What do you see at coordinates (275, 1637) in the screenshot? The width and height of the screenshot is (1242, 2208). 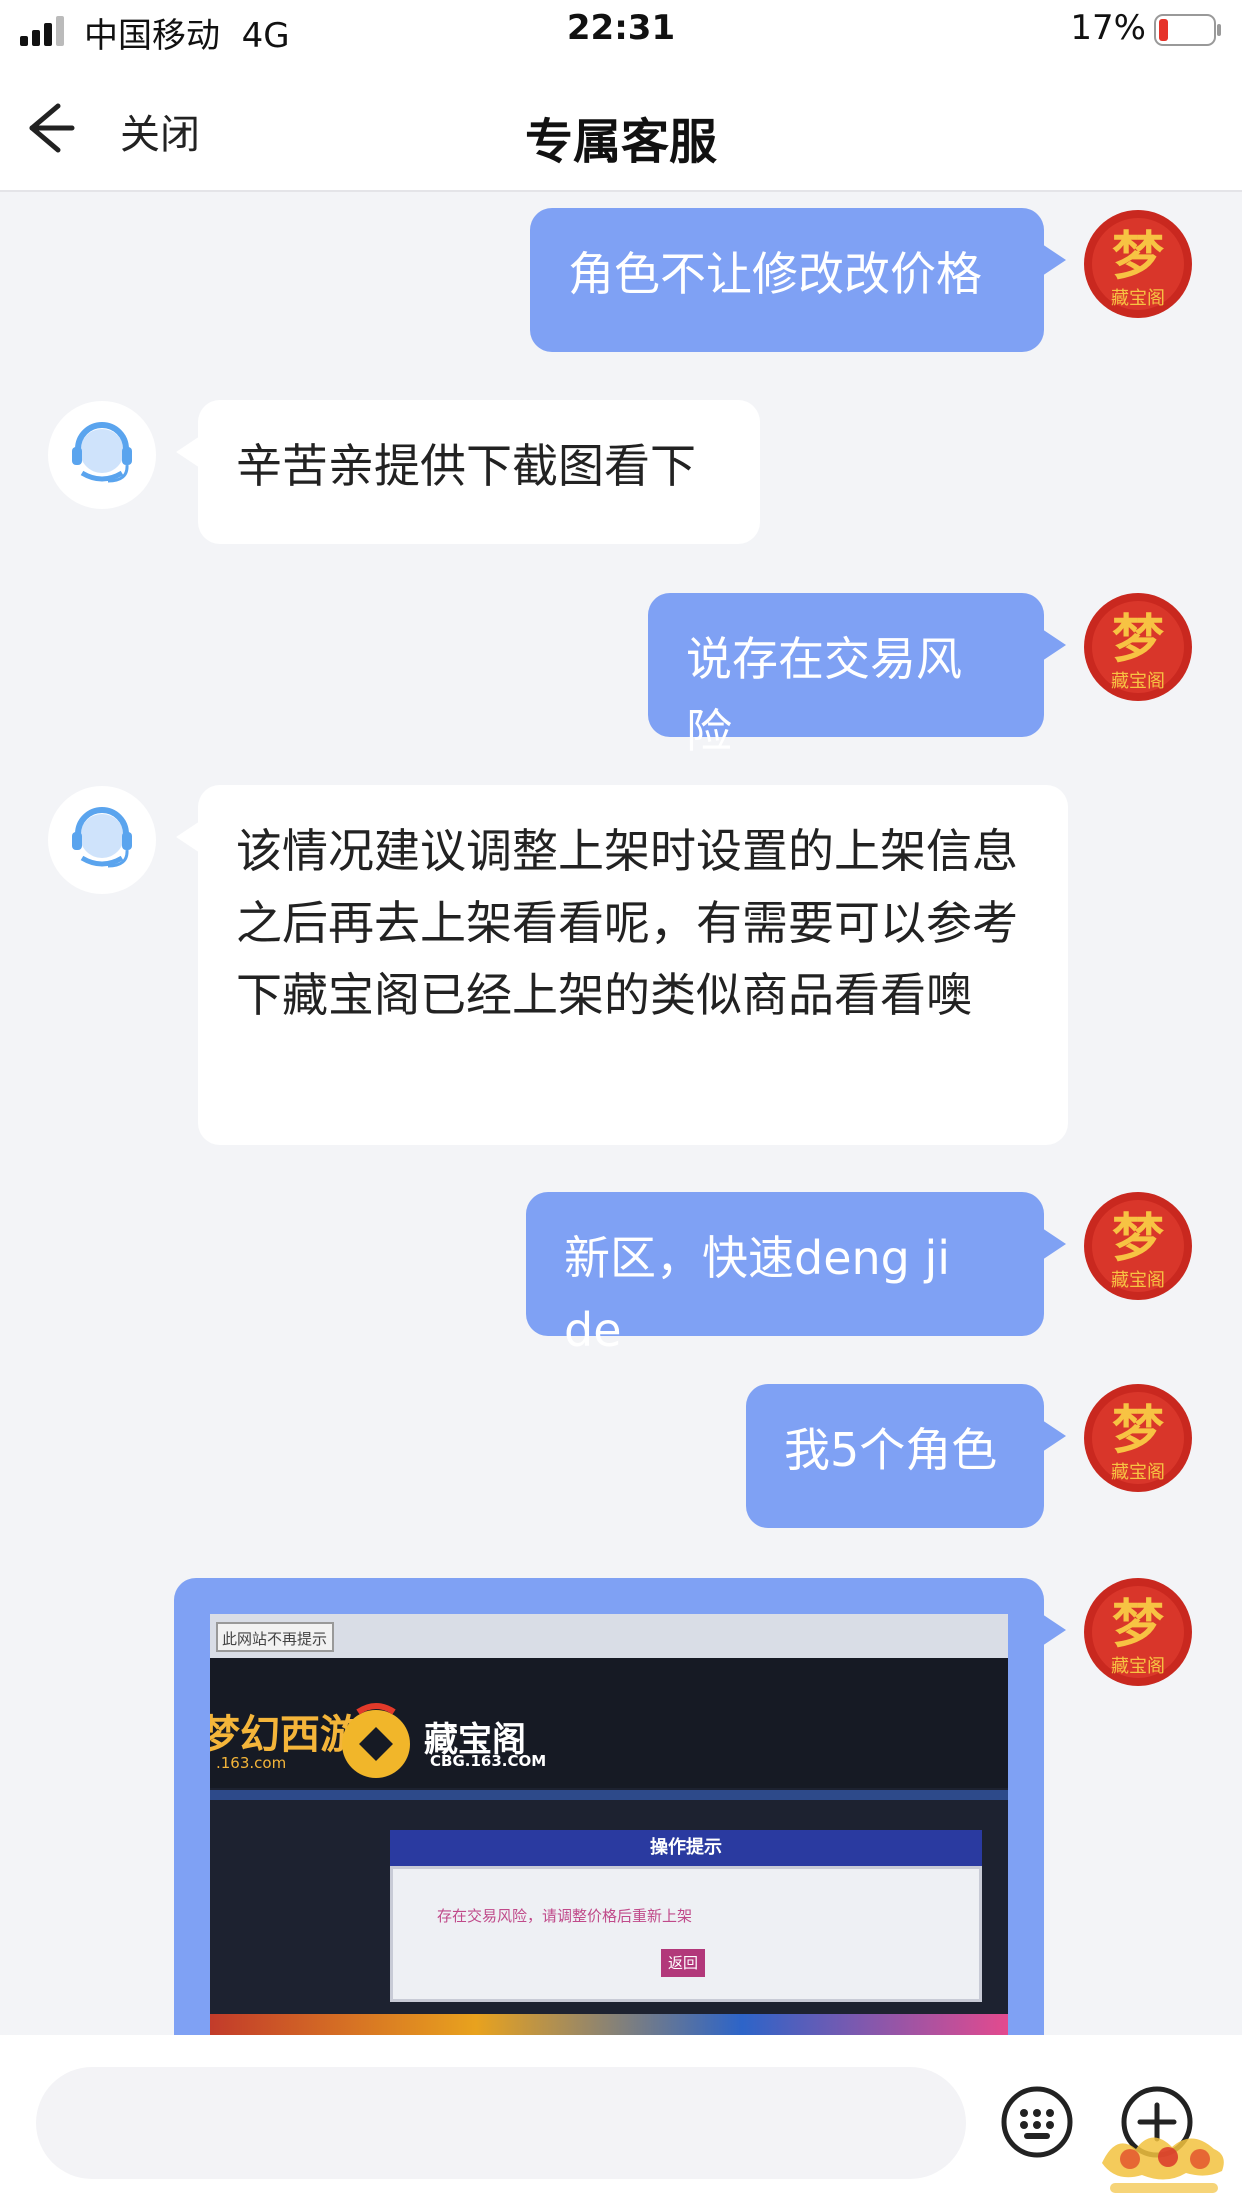 I see `site-tip: 此网站不再提示` at bounding box center [275, 1637].